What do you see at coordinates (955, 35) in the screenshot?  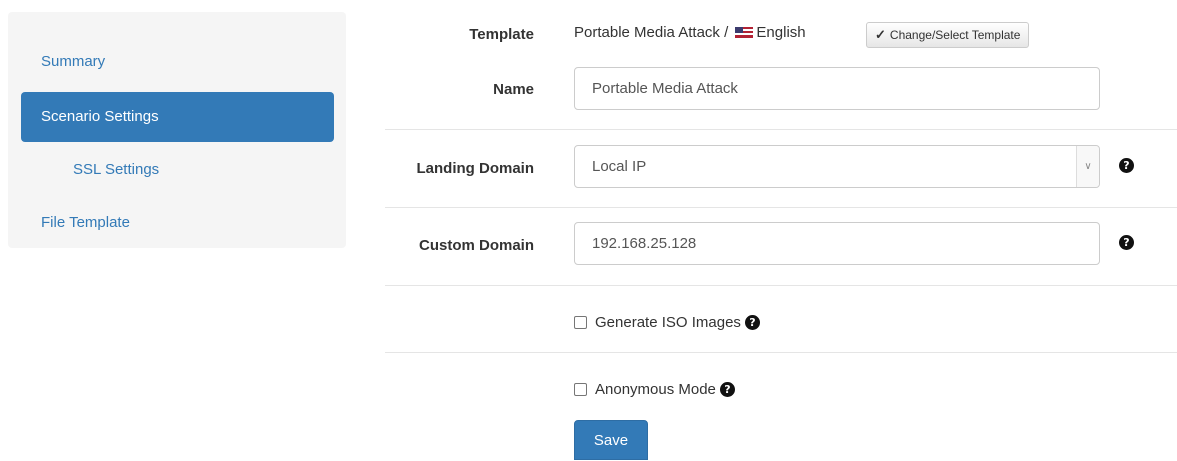 I see `change-template-label: Change/Select Template` at bounding box center [955, 35].